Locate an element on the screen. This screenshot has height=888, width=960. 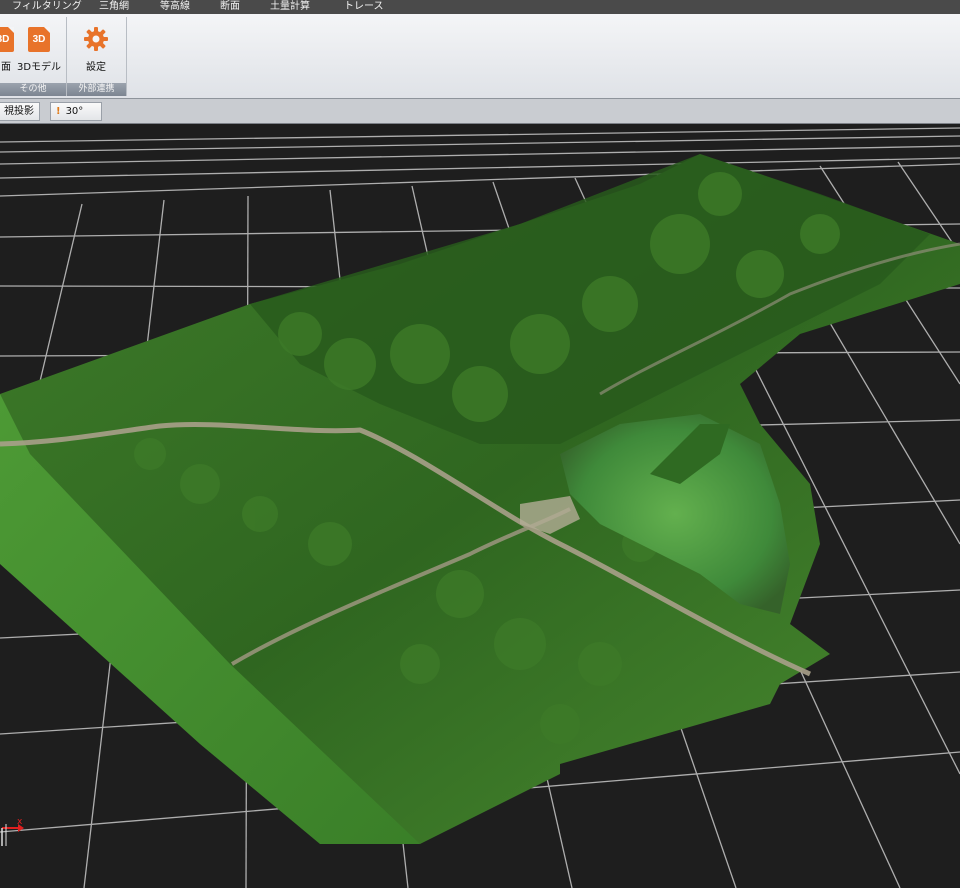
settings-label: 設定 is located at coordinates (96, 67).